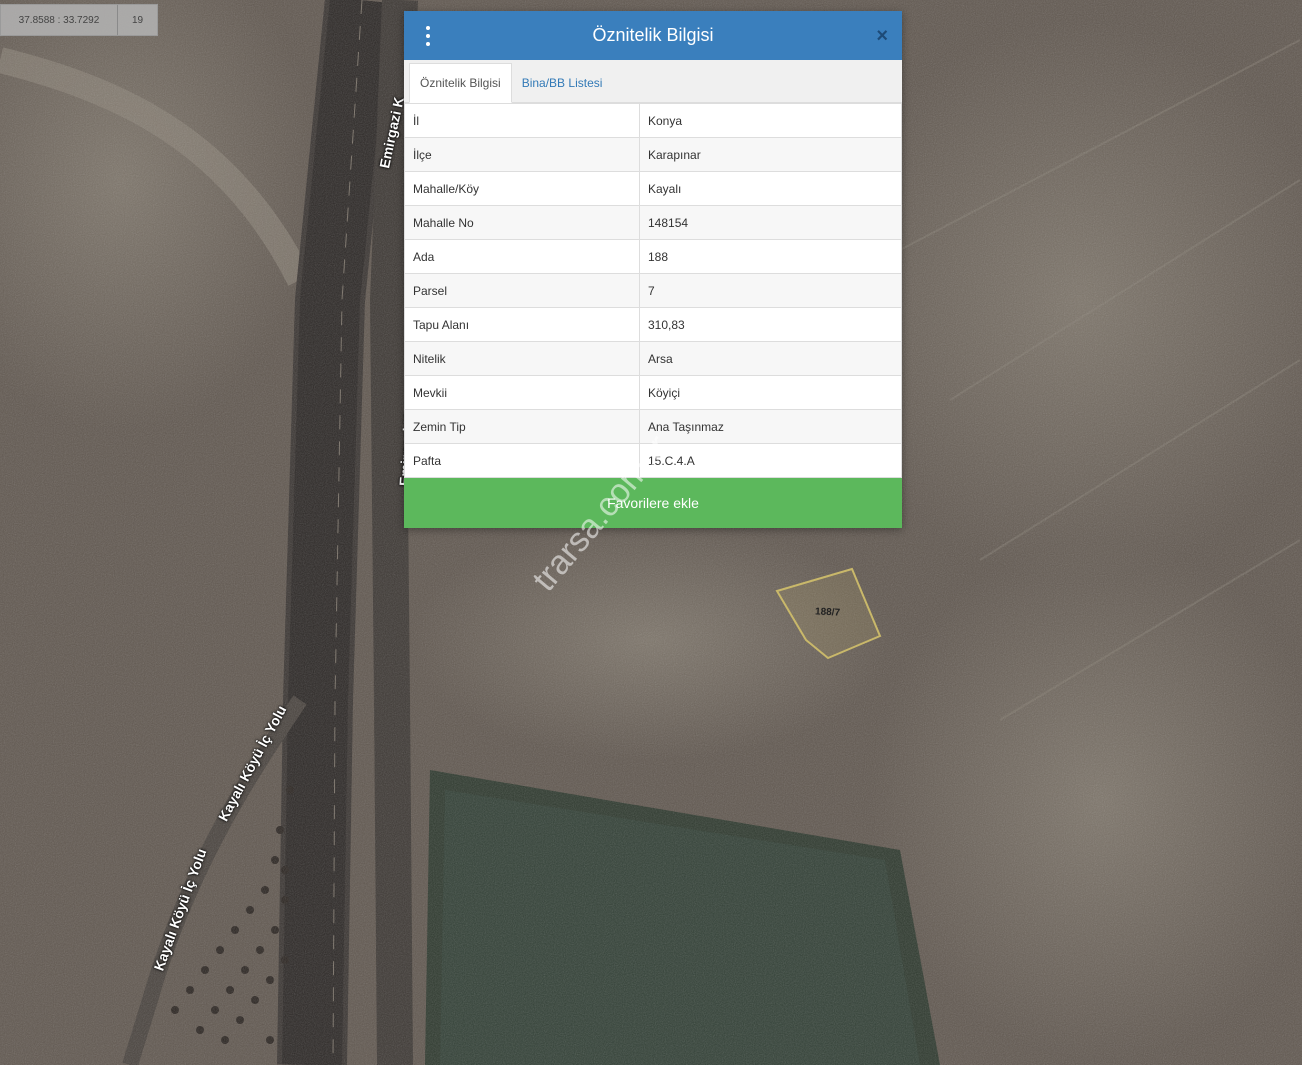 The width and height of the screenshot is (1302, 1065). I want to click on dialog-header: Öznitelik Bilgisi ×, so click(653, 35).